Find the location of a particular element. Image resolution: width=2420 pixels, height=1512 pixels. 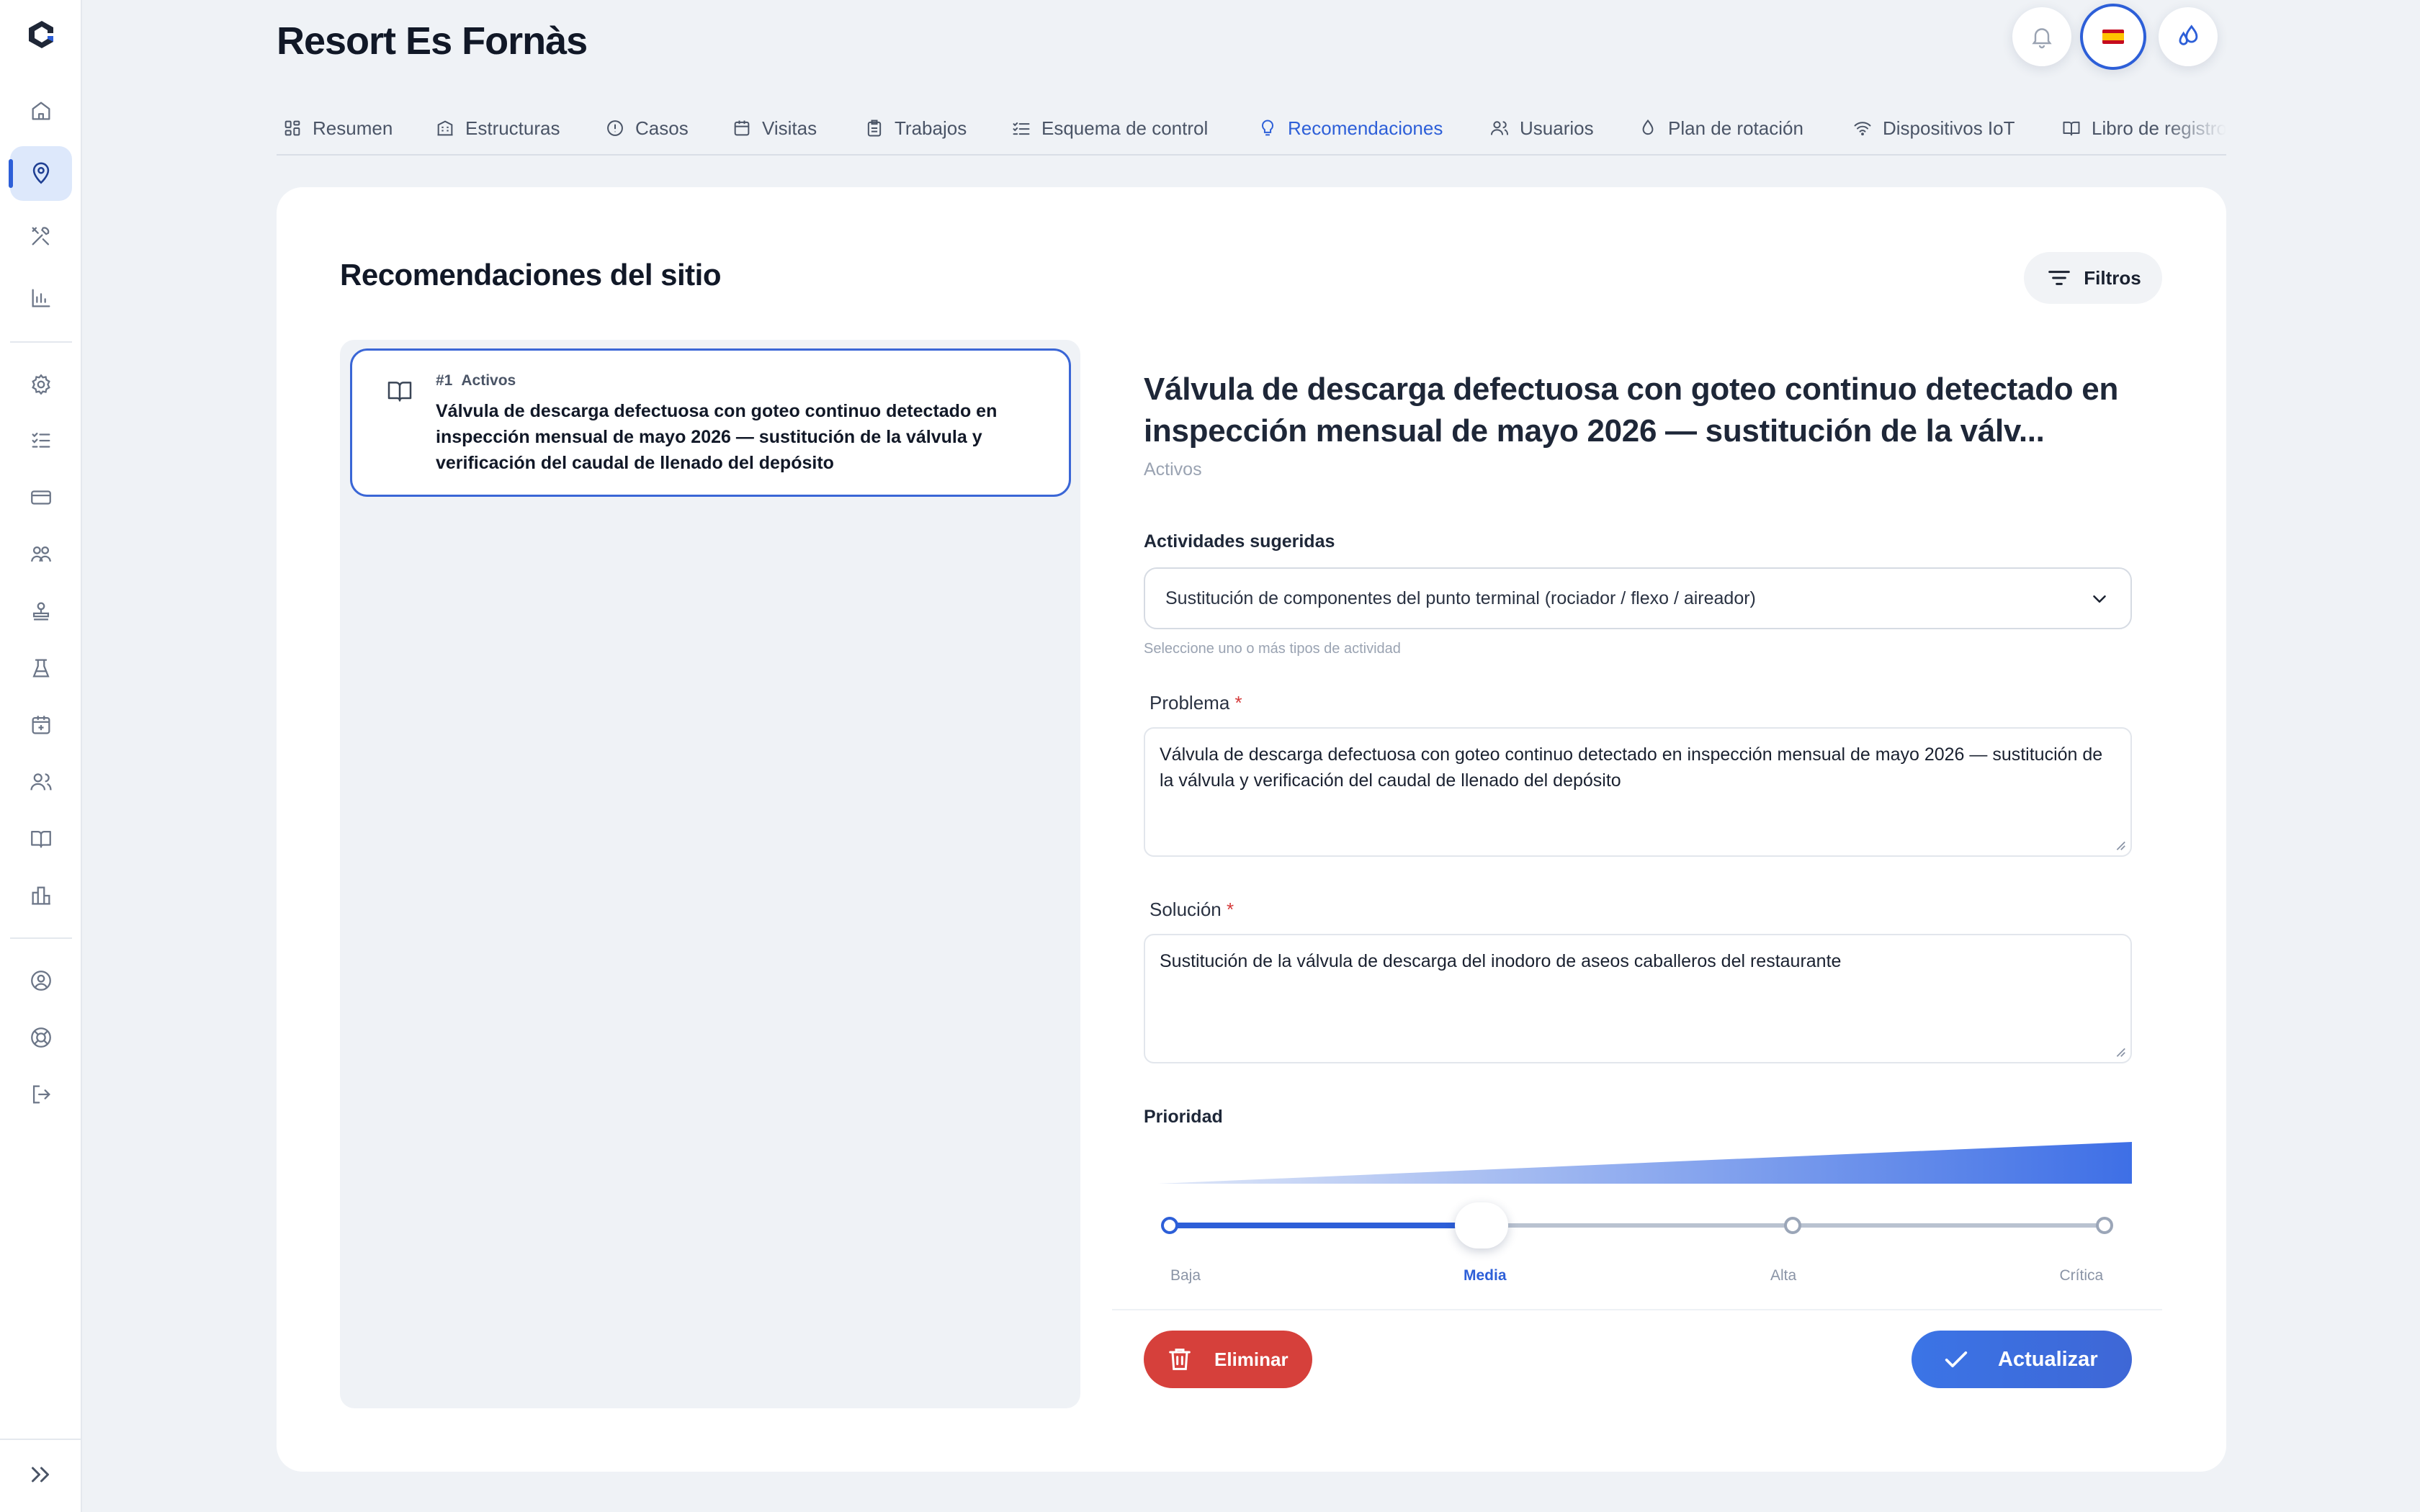

wifi-icon is located at coordinates (1862, 129).